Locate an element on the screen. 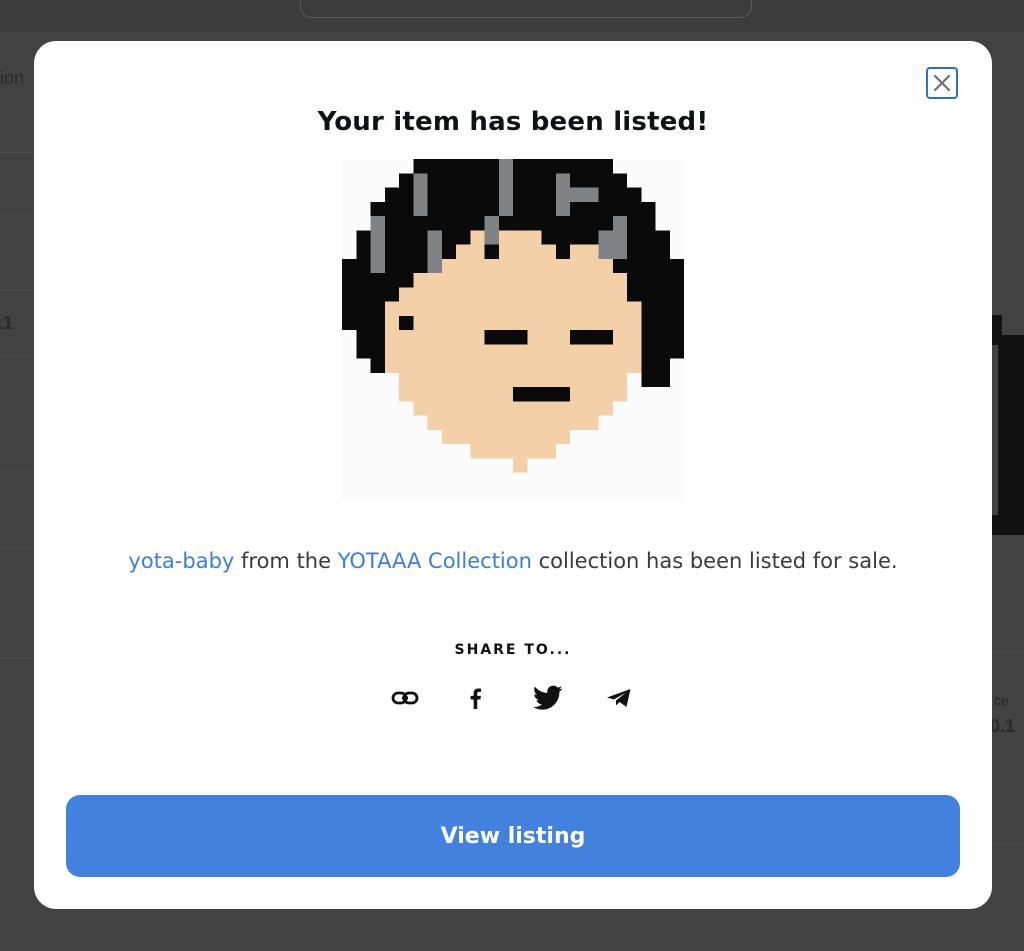  collection-link: YOTAAA Collection is located at coordinates (435, 561).